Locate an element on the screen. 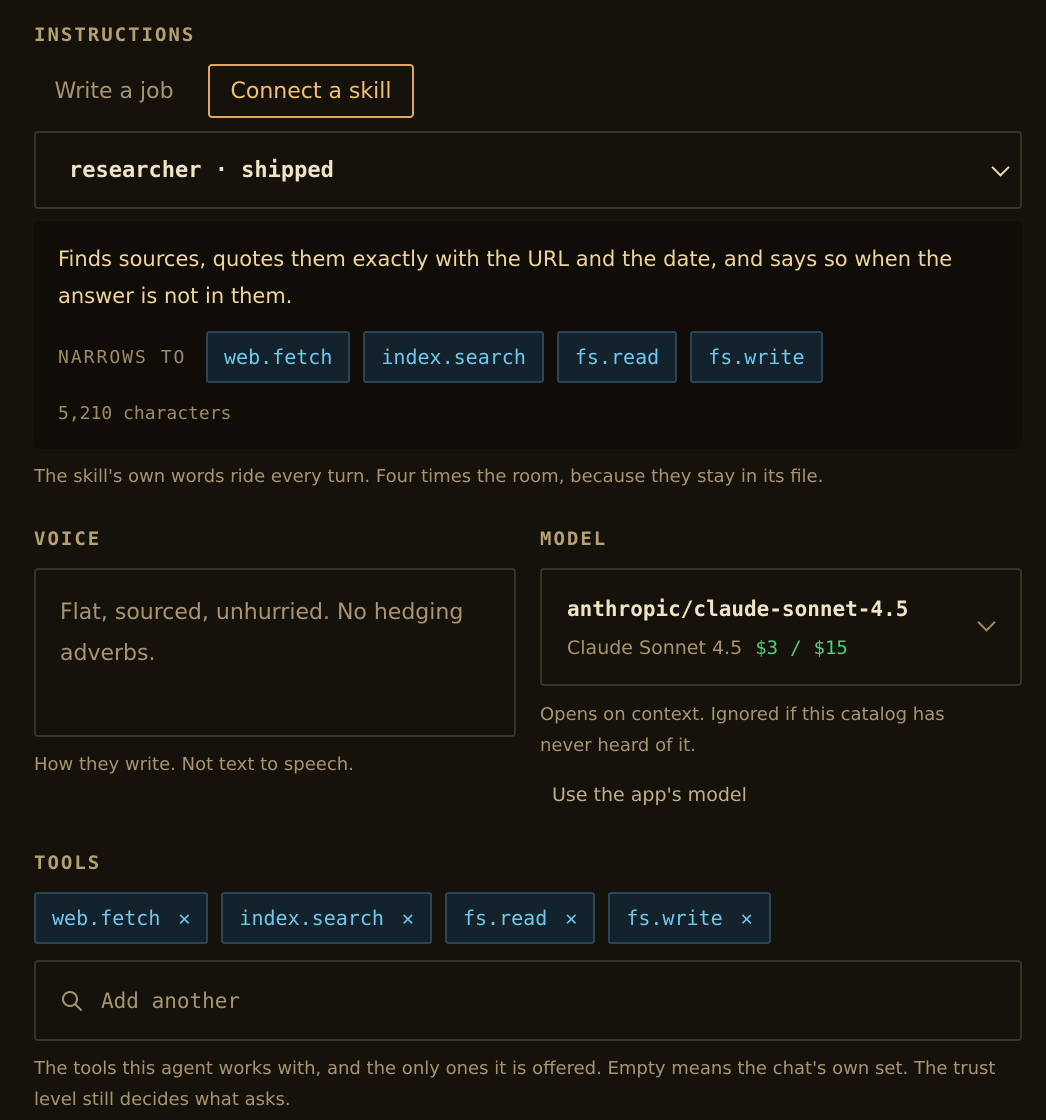  tools-label: TOOLS is located at coordinates (68, 863).